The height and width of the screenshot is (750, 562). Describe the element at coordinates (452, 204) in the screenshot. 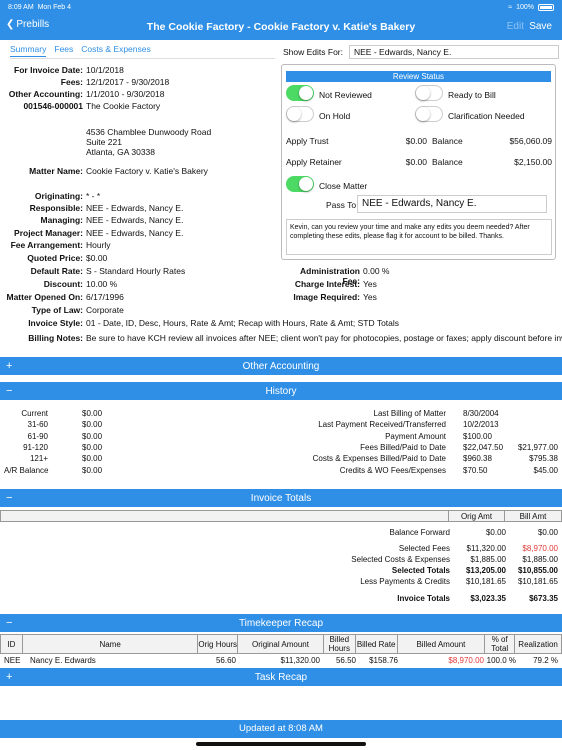

I see `pass-to-field: NEE - Edwards, Nancy E.` at that location.